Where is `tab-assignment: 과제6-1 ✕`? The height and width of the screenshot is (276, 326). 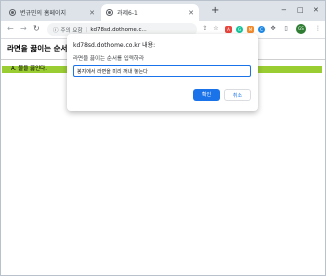 tab-assignment: 과제6-1 ✕ is located at coordinates (150, 12).